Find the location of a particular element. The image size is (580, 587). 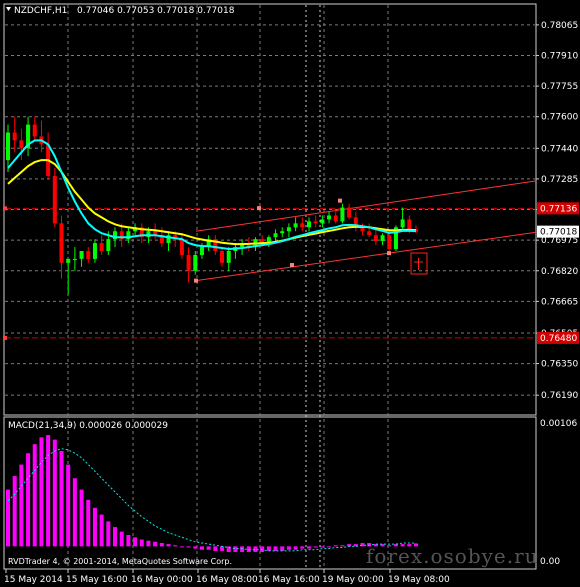

price-tick-label: 0.77285 is located at coordinates (559, 180).